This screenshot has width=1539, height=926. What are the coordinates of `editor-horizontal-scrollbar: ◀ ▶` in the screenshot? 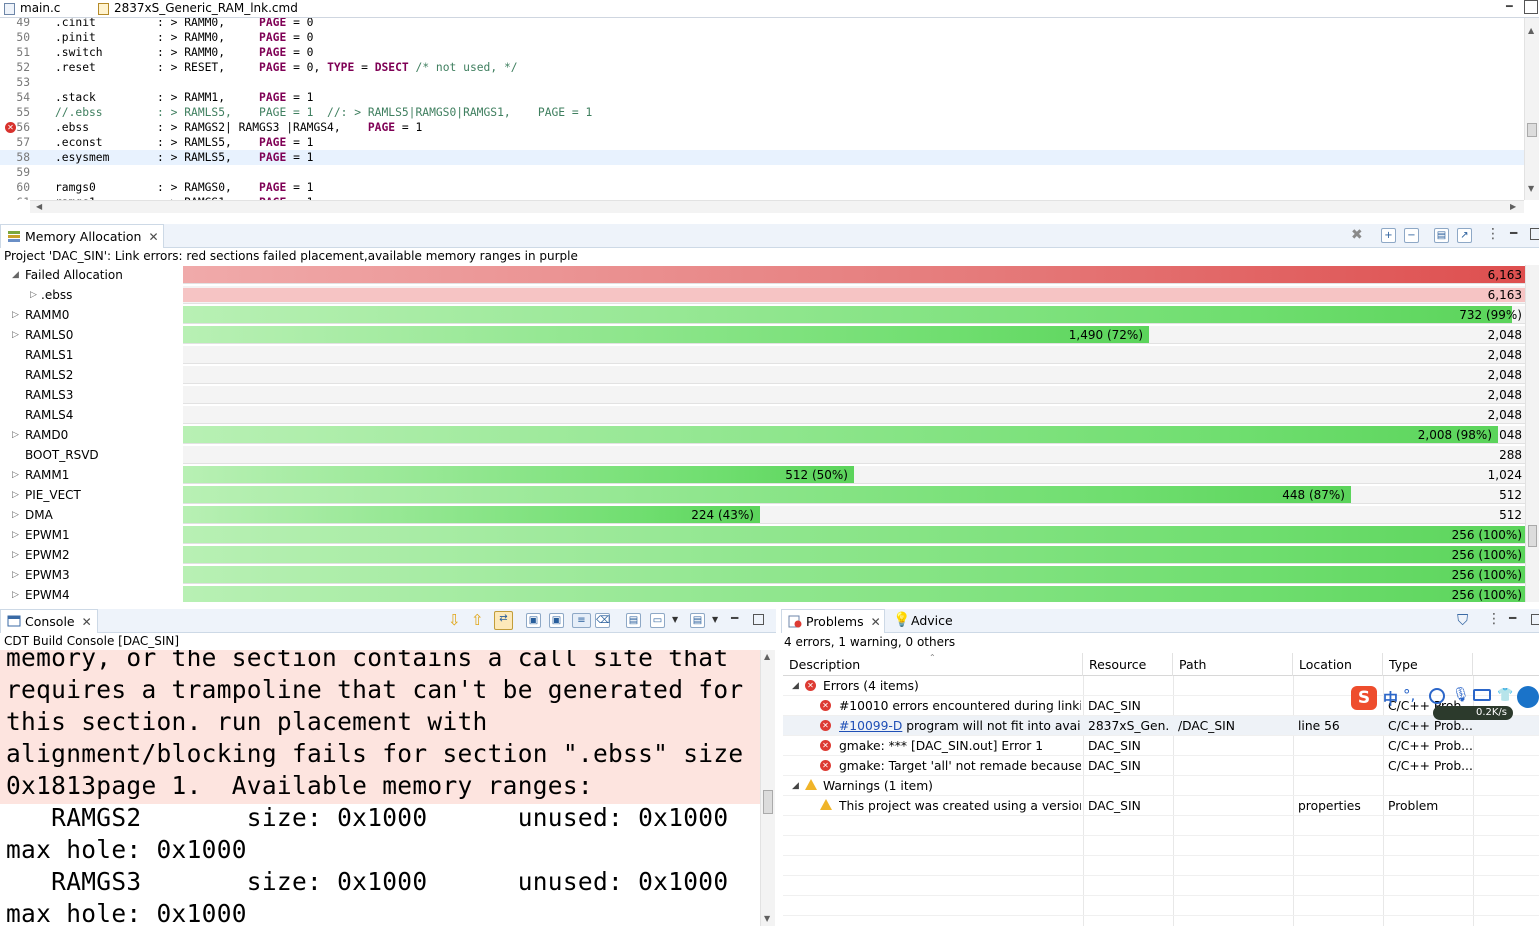 It's located at (777, 206).